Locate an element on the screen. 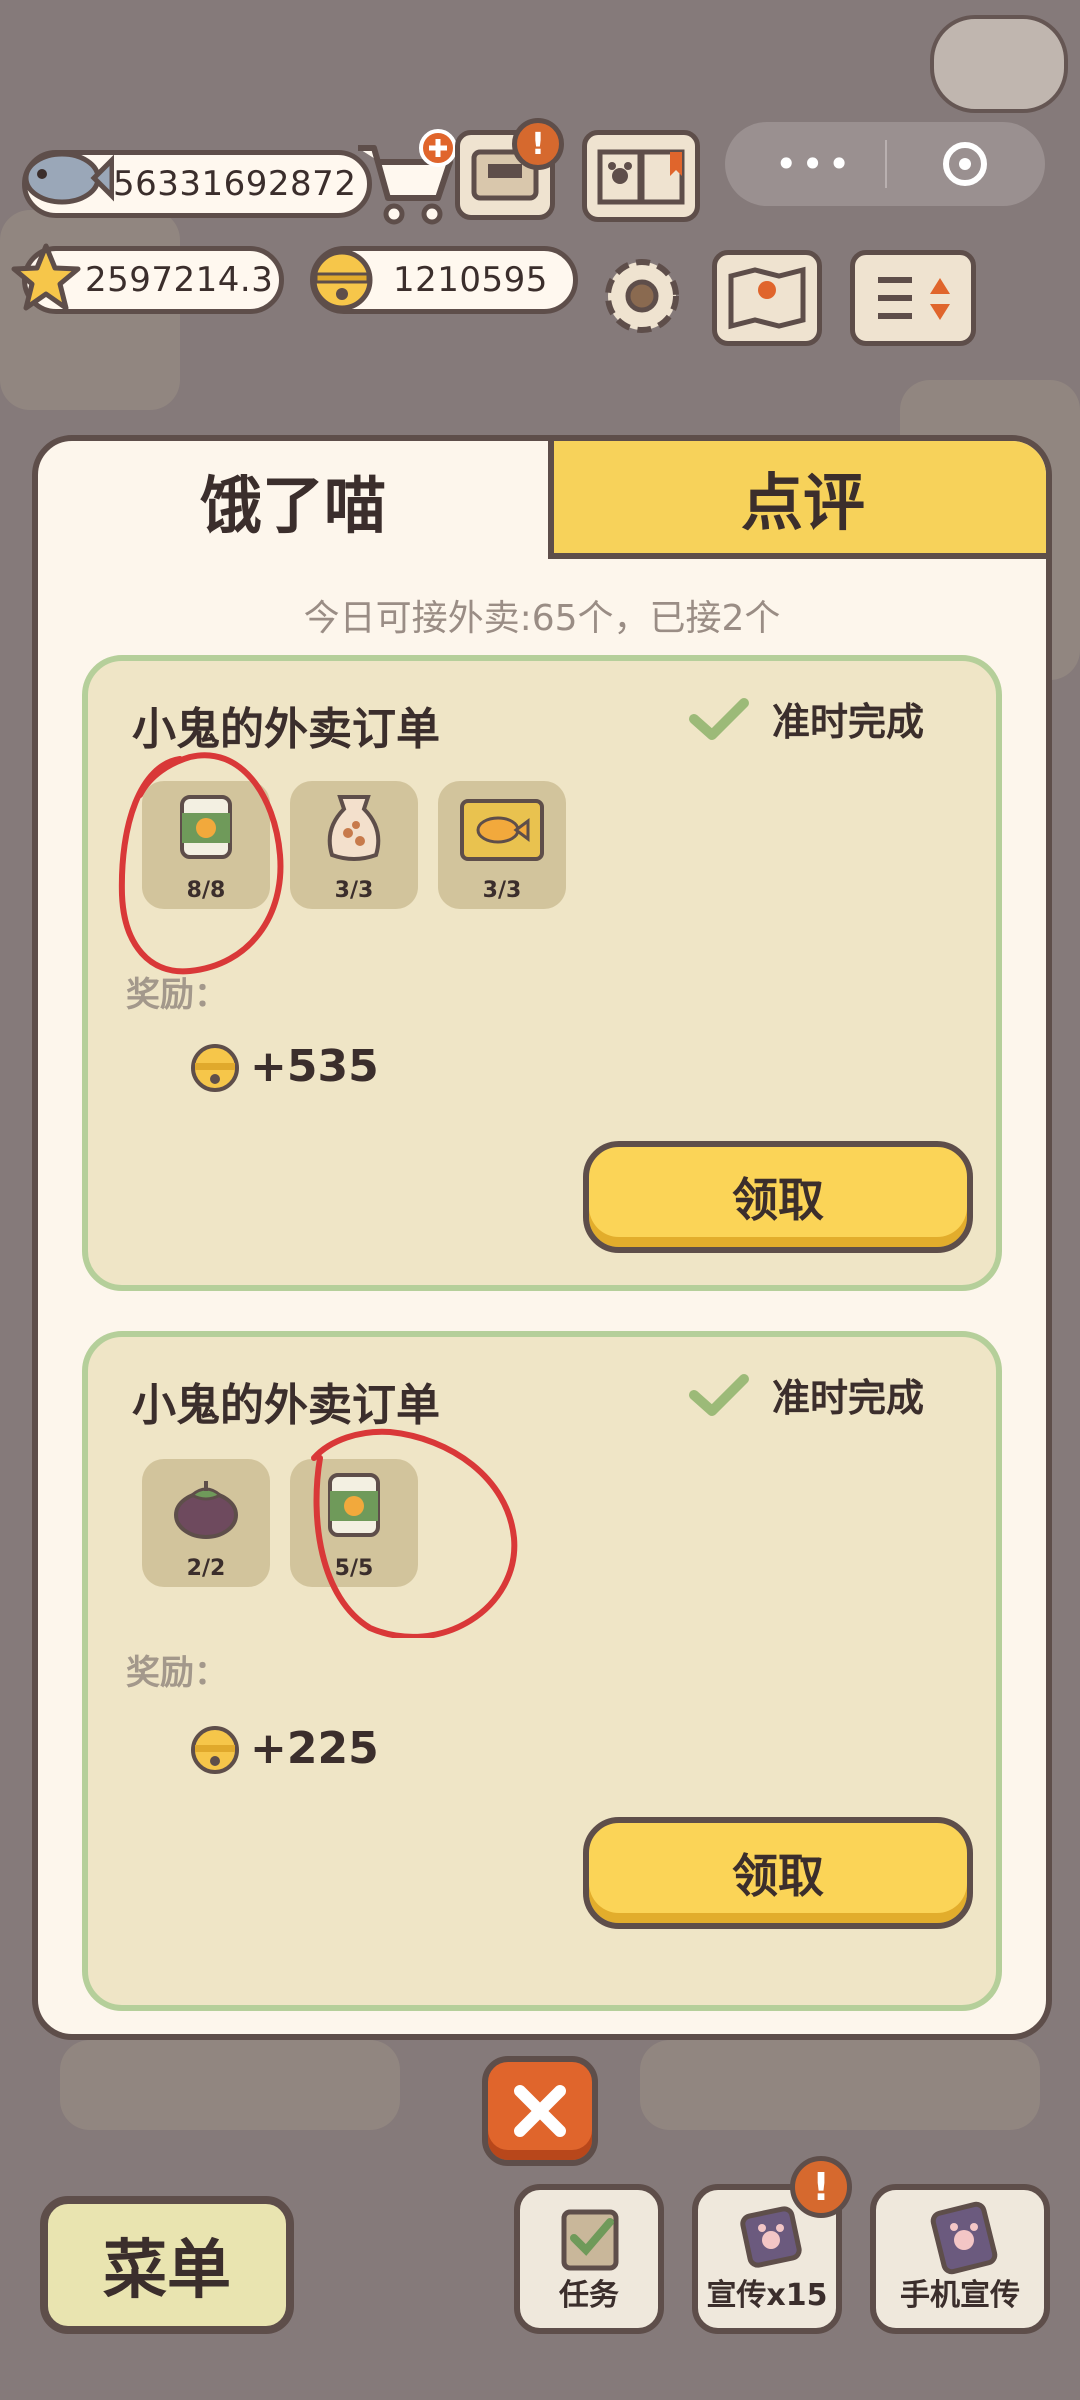 The width and height of the screenshot is (1080, 2400). more-options-icon: ••• is located at coordinates (814, 164).